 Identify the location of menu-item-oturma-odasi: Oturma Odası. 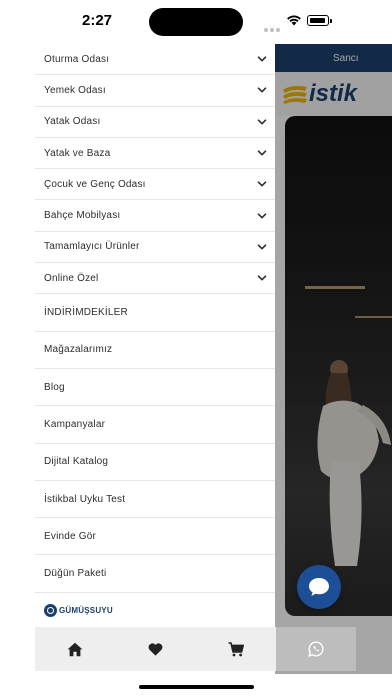
(155, 60).